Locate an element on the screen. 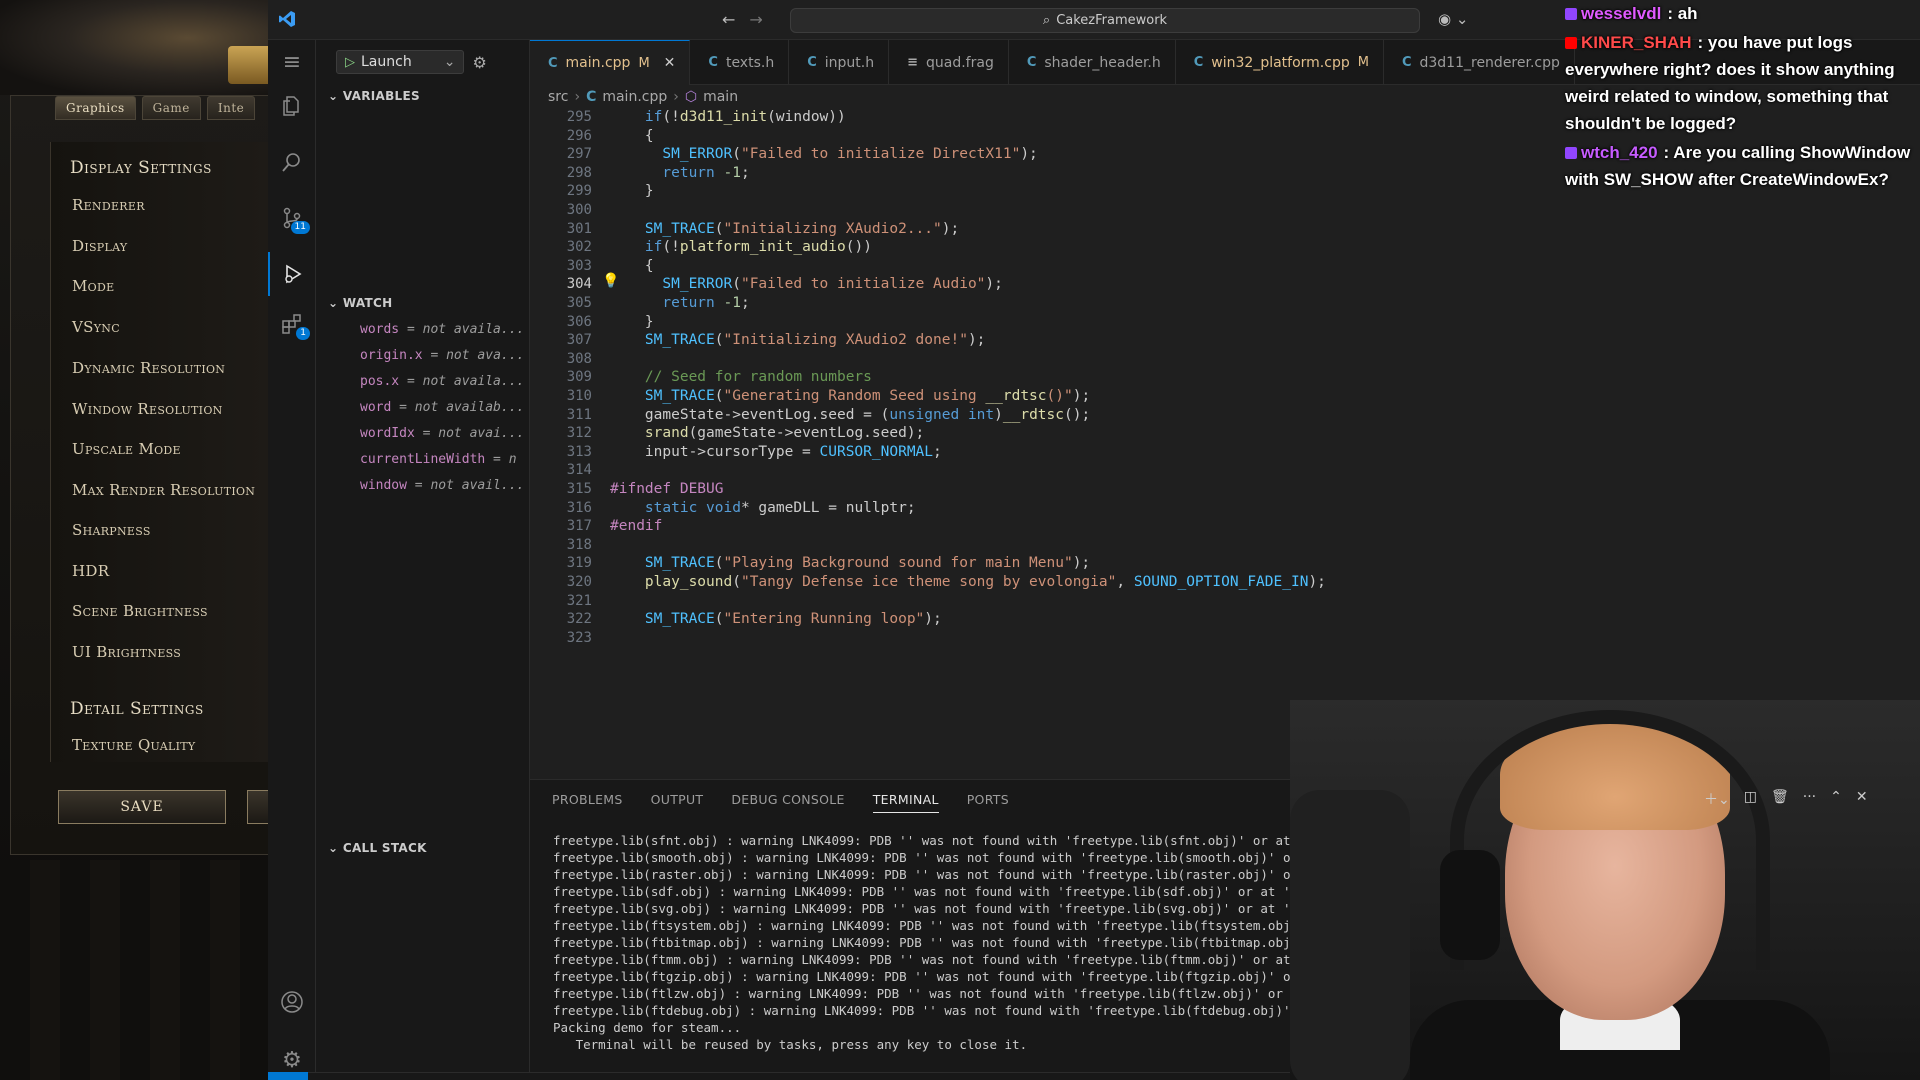 This screenshot has width=1920, height=1080. setting-renderer: Renderer is located at coordinates (108, 205).